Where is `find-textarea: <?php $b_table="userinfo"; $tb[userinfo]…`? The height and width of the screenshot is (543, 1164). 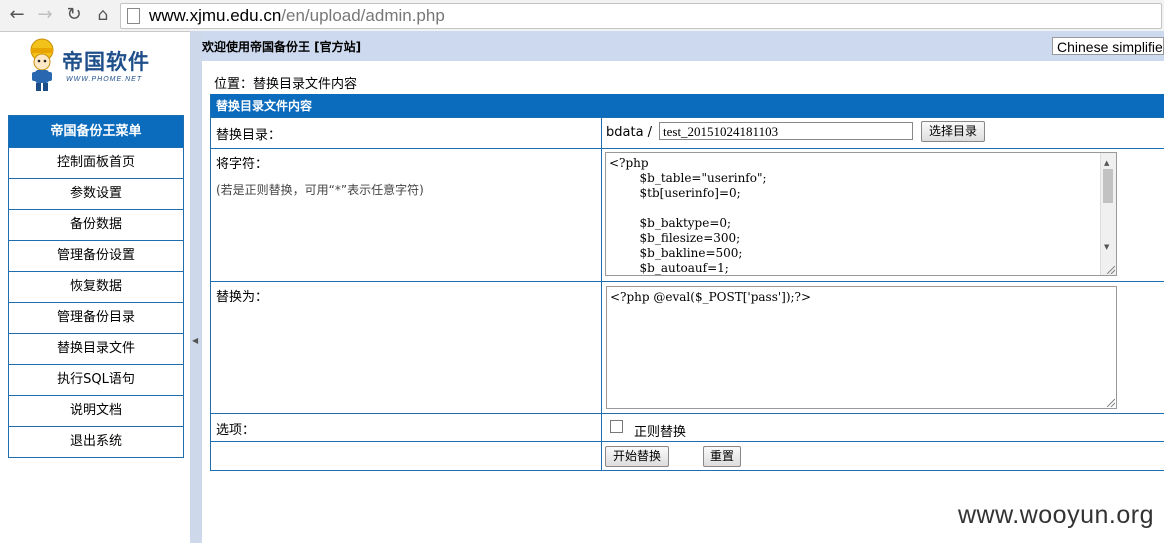
find-textarea: <?php $b_table="userinfo"; $tb[userinfo]… is located at coordinates (861, 214).